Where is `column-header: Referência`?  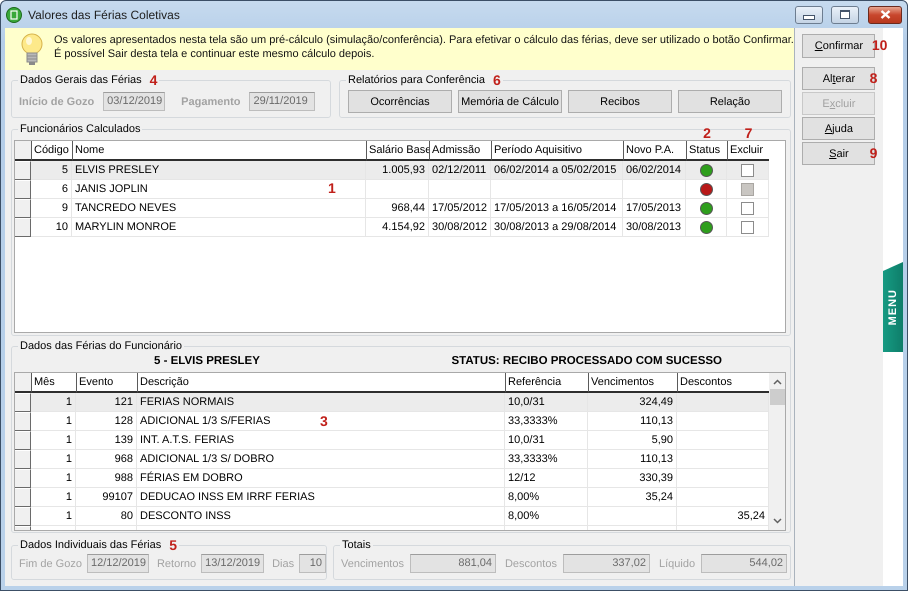
column-header: Referência is located at coordinates (546, 383).